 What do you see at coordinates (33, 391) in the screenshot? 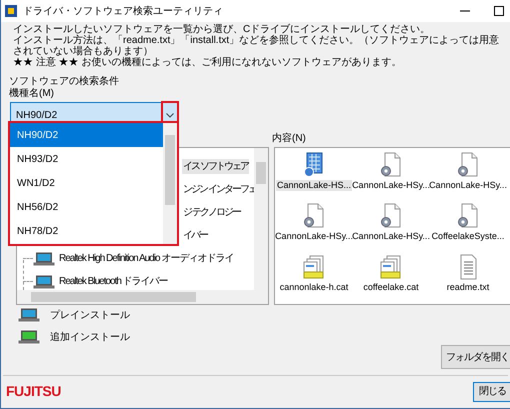
I see `brand-logo: FUJITSU` at bounding box center [33, 391].